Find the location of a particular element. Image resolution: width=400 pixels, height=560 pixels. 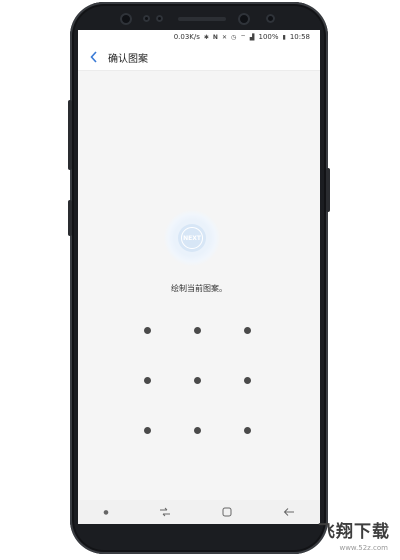

bixby-button is located at coordinates (70, 218).